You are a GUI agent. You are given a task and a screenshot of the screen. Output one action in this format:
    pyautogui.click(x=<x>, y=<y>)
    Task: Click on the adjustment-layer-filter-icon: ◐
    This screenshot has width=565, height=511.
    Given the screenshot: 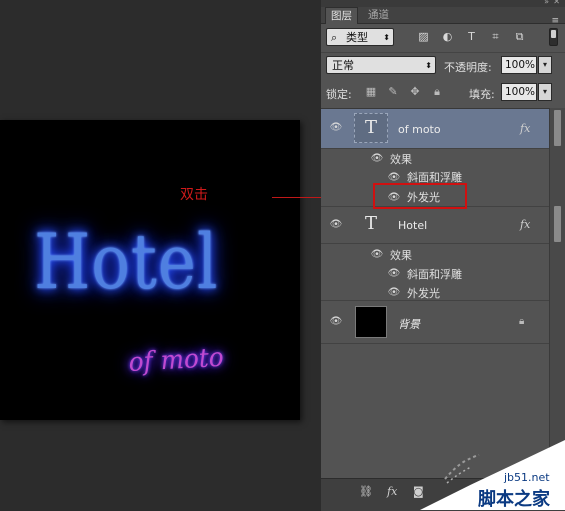 What is the action you would take?
    pyautogui.click(x=447, y=36)
    